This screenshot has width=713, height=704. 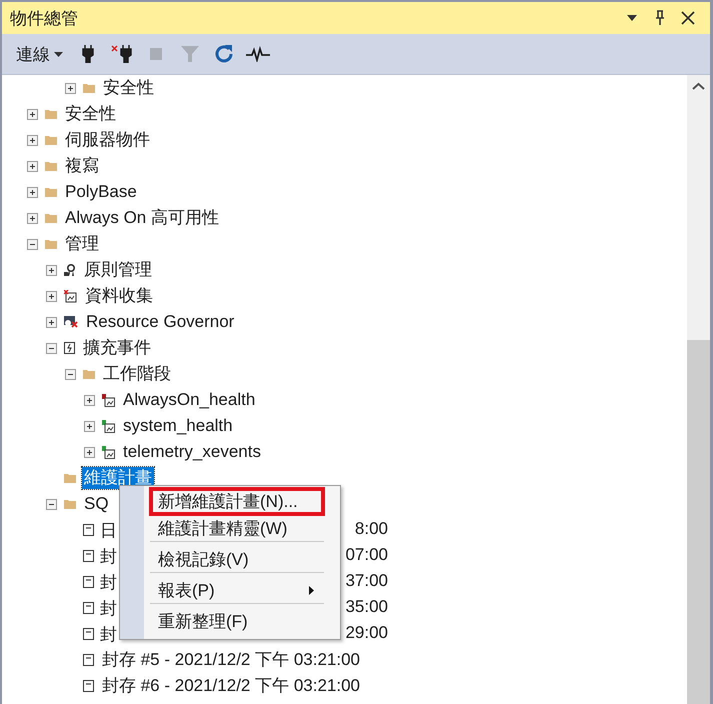 I want to click on window-title: 物件總管, so click(x=44, y=19).